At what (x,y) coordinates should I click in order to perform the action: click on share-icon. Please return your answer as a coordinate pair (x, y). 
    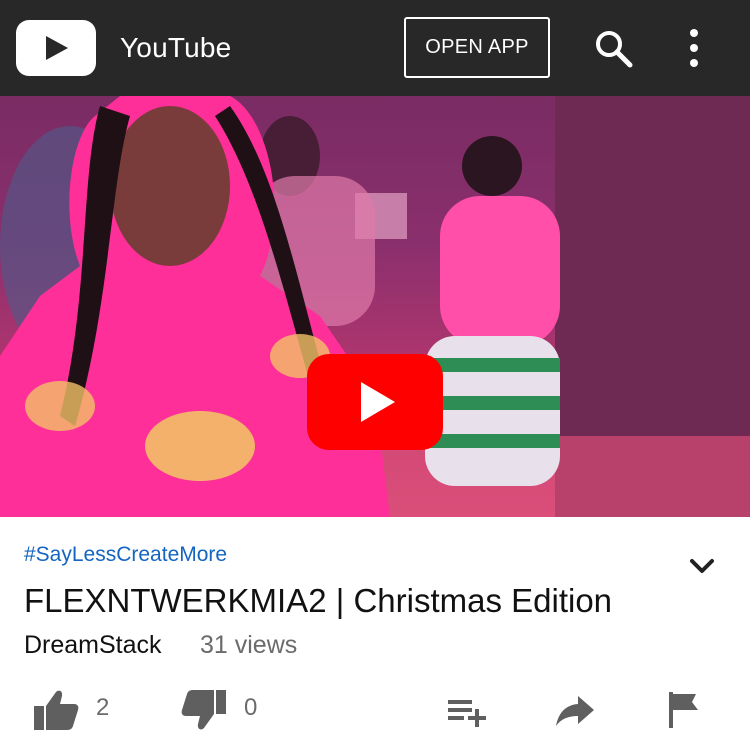
    Looking at the image, I should click on (575, 711).